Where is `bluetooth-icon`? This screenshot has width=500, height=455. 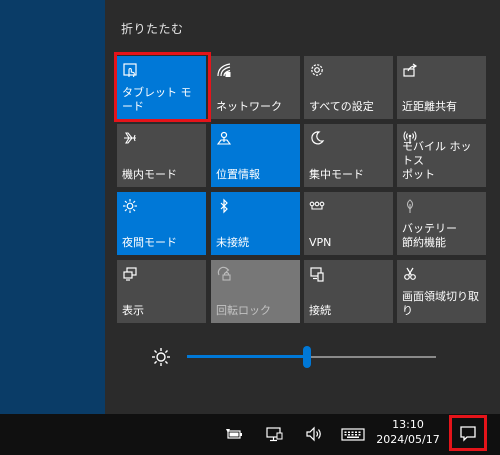 bluetooth-icon is located at coordinates (224, 206).